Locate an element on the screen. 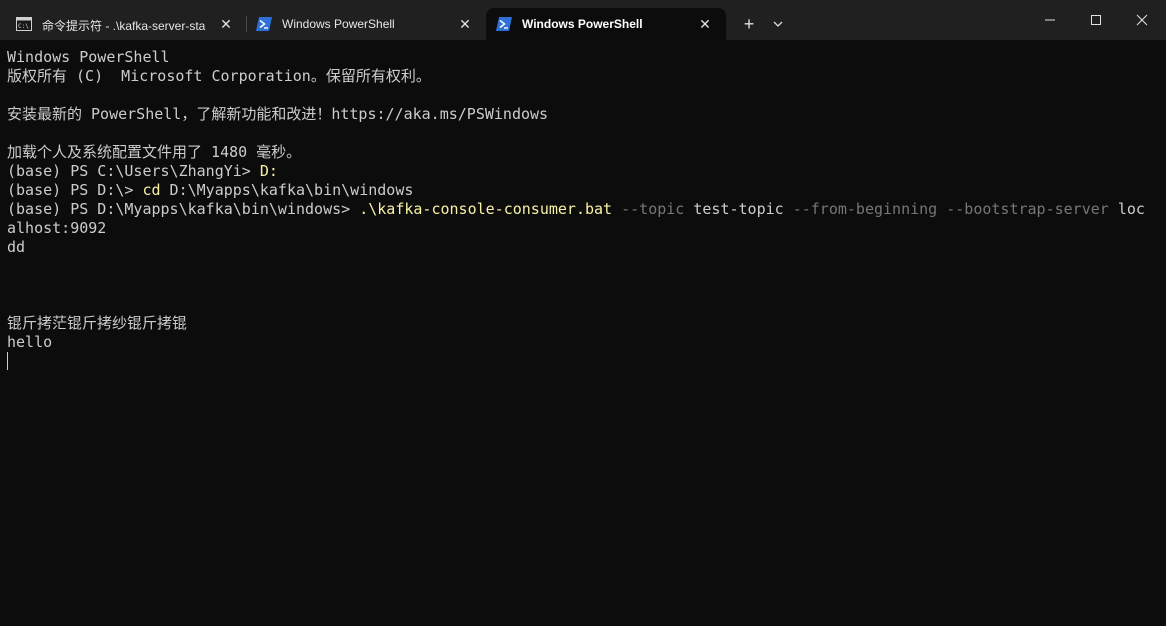  text-cursor is located at coordinates (7, 361).